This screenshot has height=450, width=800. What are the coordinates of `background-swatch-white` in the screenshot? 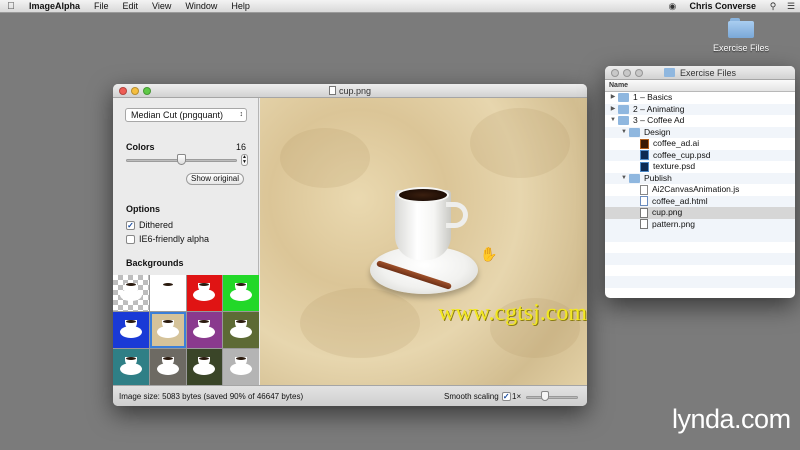 It's located at (167, 293).